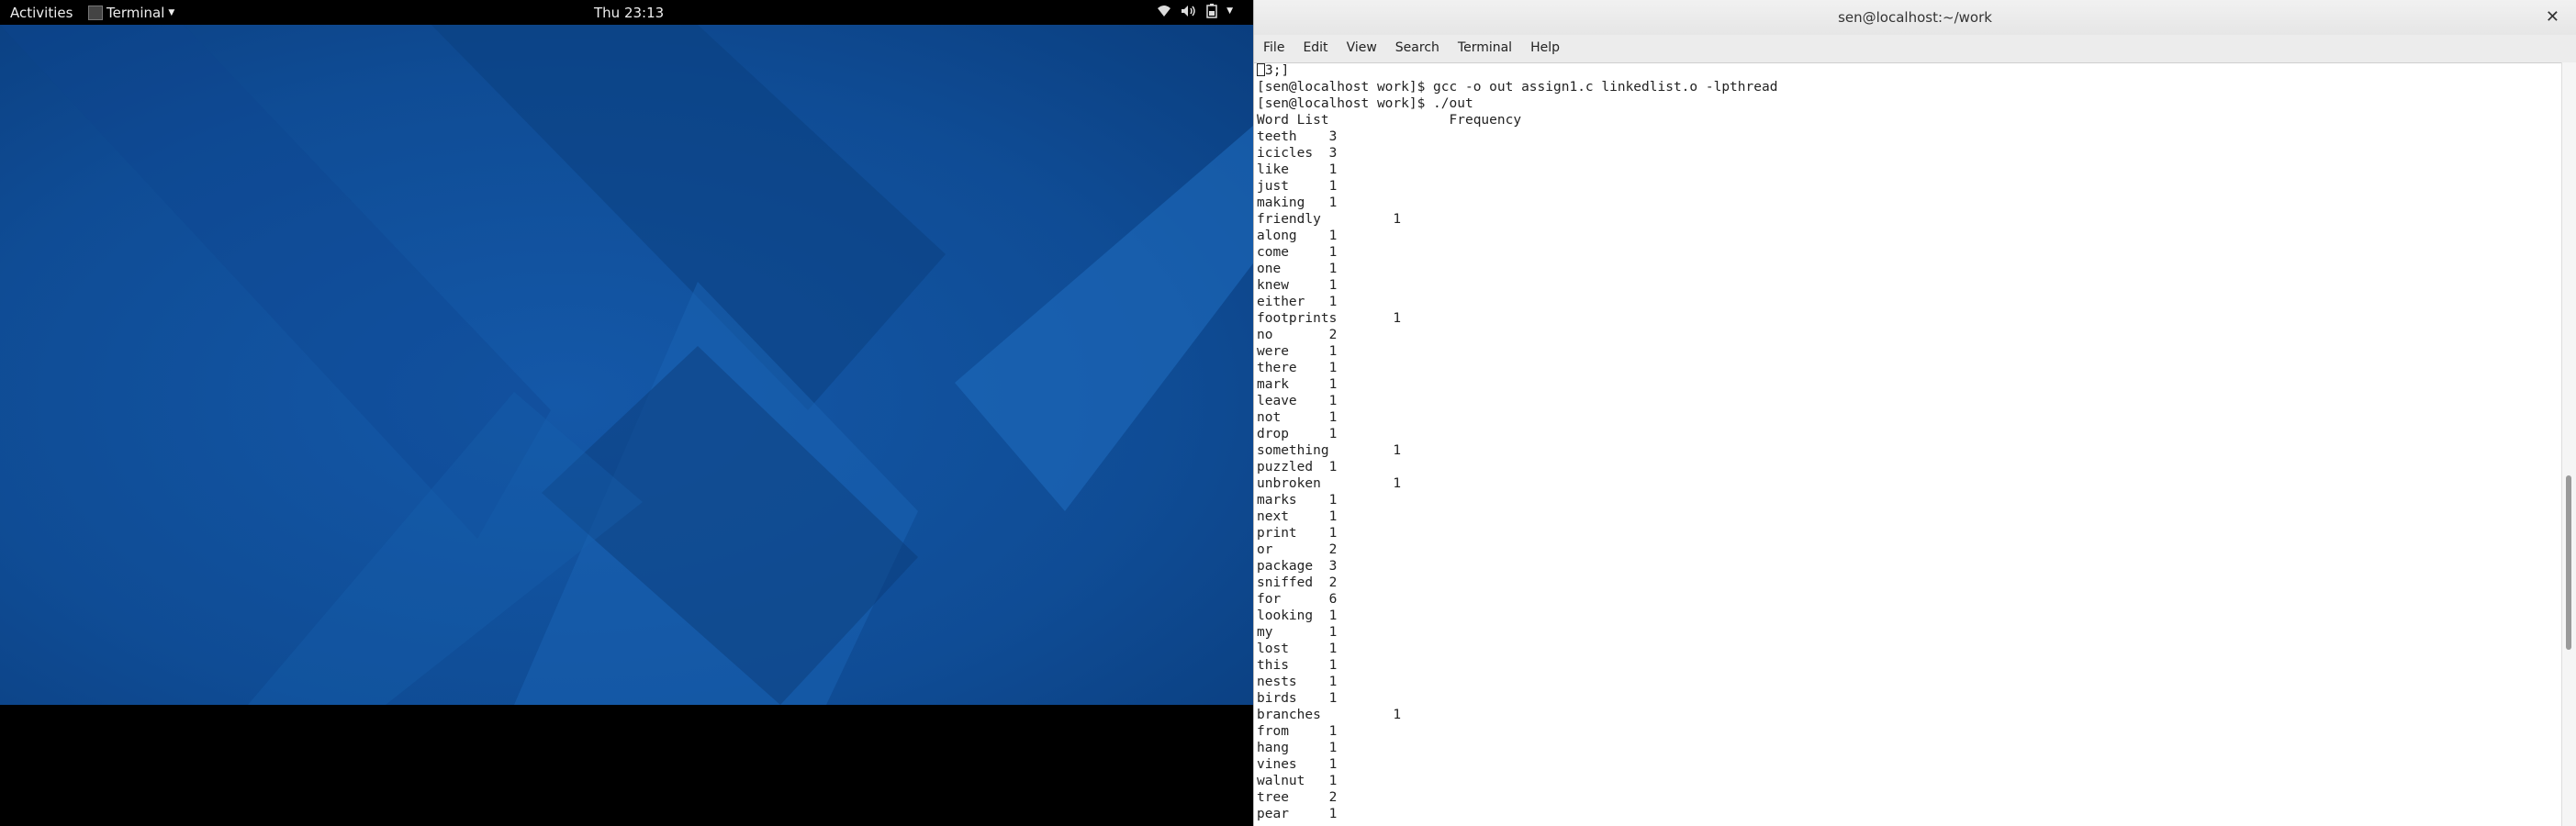 The width and height of the screenshot is (2576, 826). I want to click on terminal-line: no 2, so click(1297, 335).